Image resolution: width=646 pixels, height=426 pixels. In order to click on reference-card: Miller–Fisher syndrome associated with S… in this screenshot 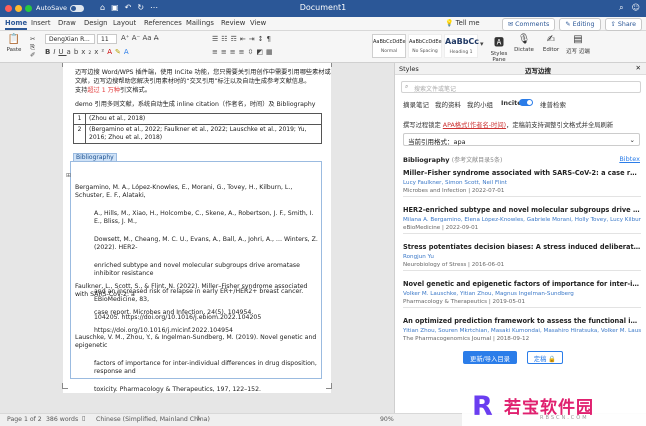, I will do `click(522, 183)`.